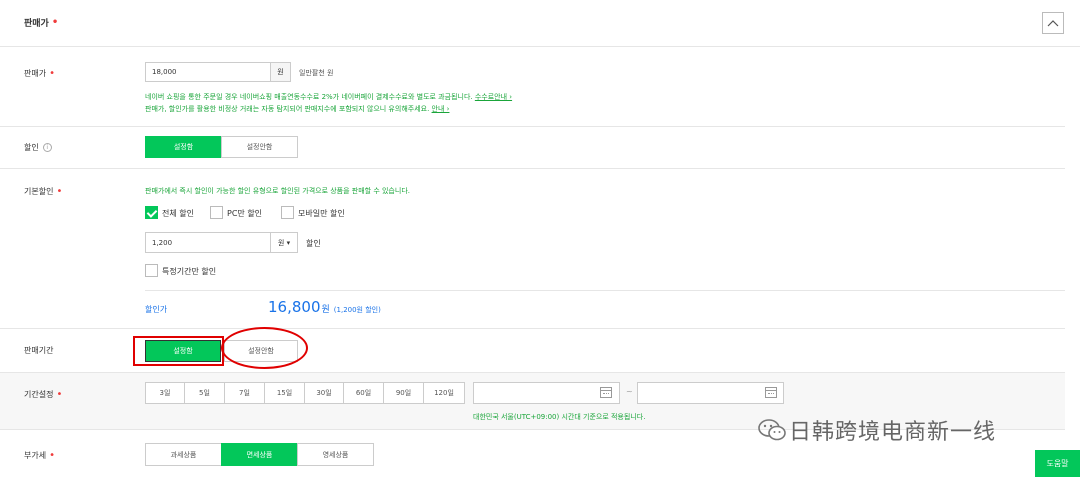  I want to click on discount-label: 할인 i, so click(38, 147).